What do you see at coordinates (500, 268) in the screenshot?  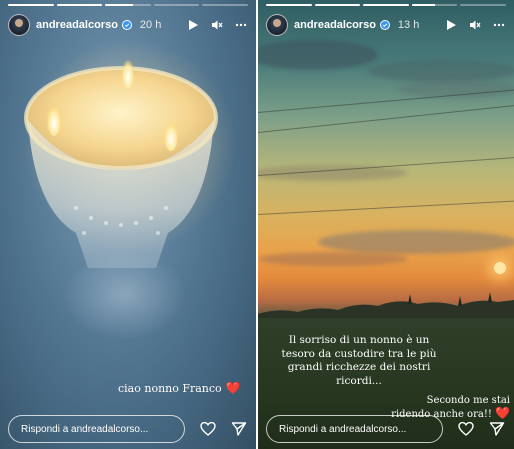 I see `sun` at bounding box center [500, 268].